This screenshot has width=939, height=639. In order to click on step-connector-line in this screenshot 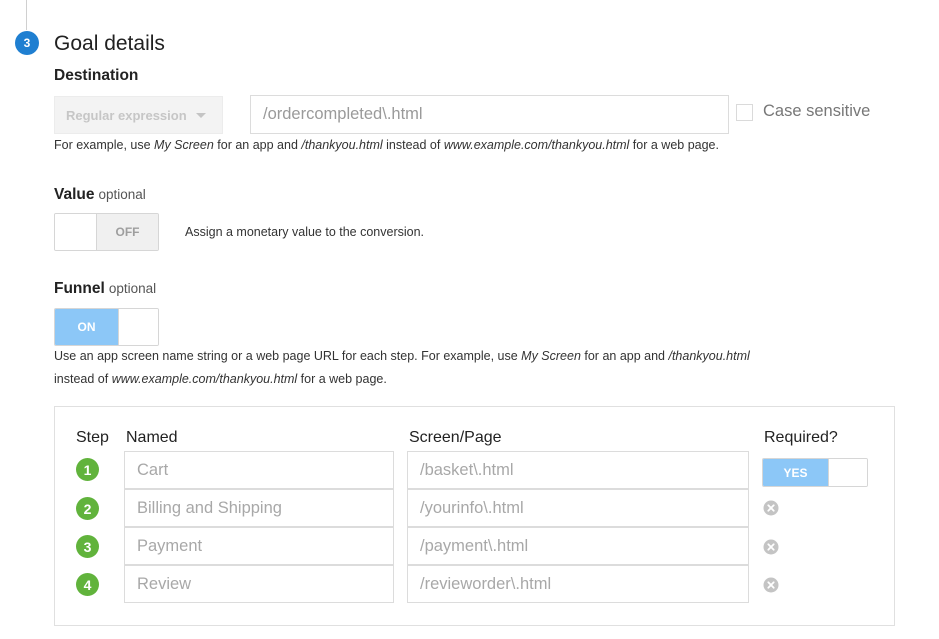, I will do `click(26, 15)`.